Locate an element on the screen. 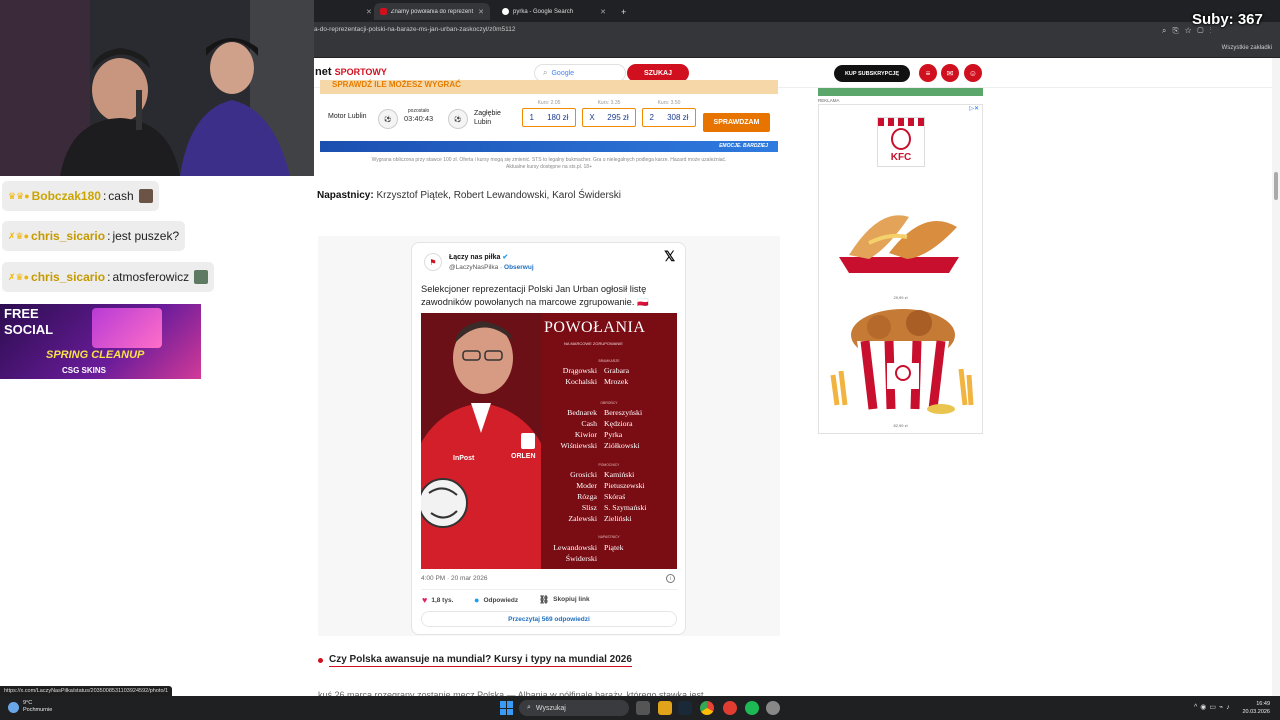 This screenshot has width=1280, height=720. reply-button: ● Odpowiedz is located at coordinates (496, 600).